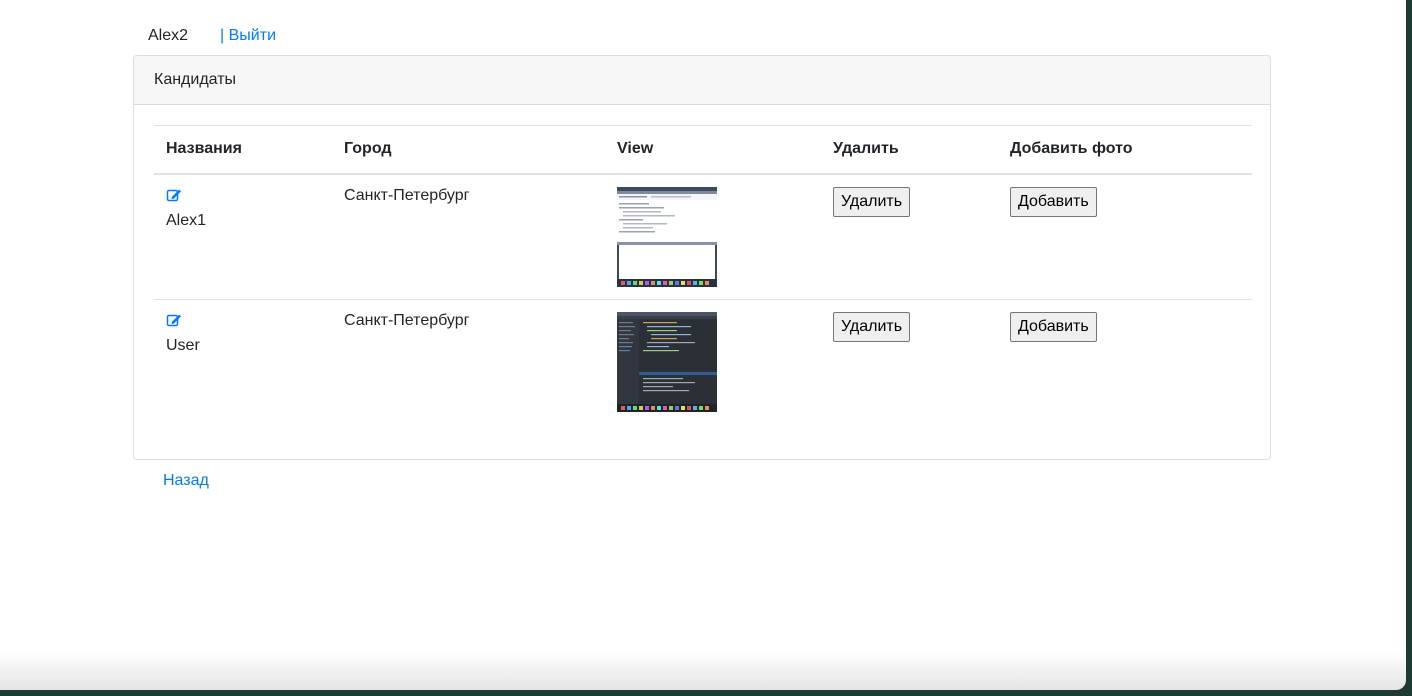 This screenshot has width=1412, height=696. What do you see at coordinates (243, 237) in the screenshot?
I see `name-cell: Alex1` at bounding box center [243, 237].